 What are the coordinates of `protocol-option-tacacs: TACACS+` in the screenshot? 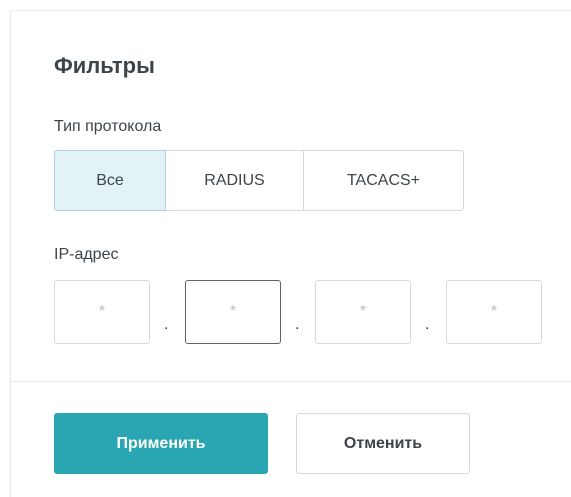 It's located at (384, 180).